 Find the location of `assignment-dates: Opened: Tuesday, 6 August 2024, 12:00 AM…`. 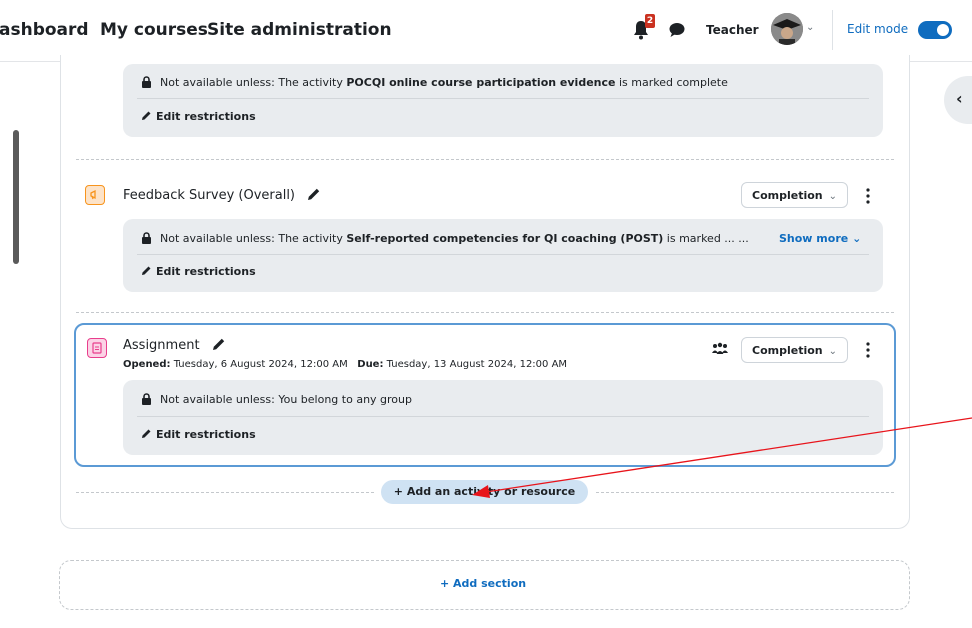

assignment-dates: Opened: Tuesday, 6 August 2024, 12:00 AM… is located at coordinates (345, 364).